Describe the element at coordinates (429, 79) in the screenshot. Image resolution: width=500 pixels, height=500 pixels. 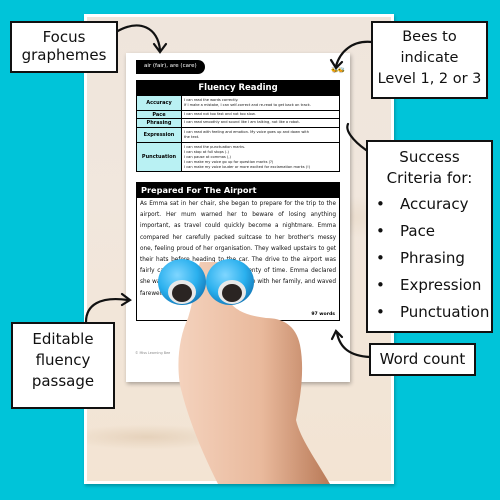
I see `callout-line: Level 1, 2 or 3` at that location.